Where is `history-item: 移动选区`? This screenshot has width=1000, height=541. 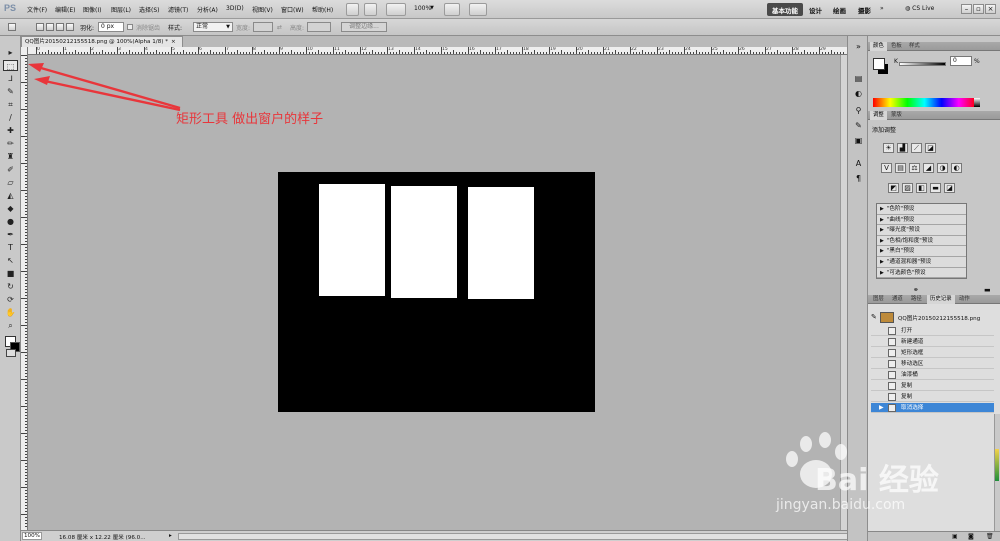 history-item: 移动选区 is located at coordinates (932, 364).